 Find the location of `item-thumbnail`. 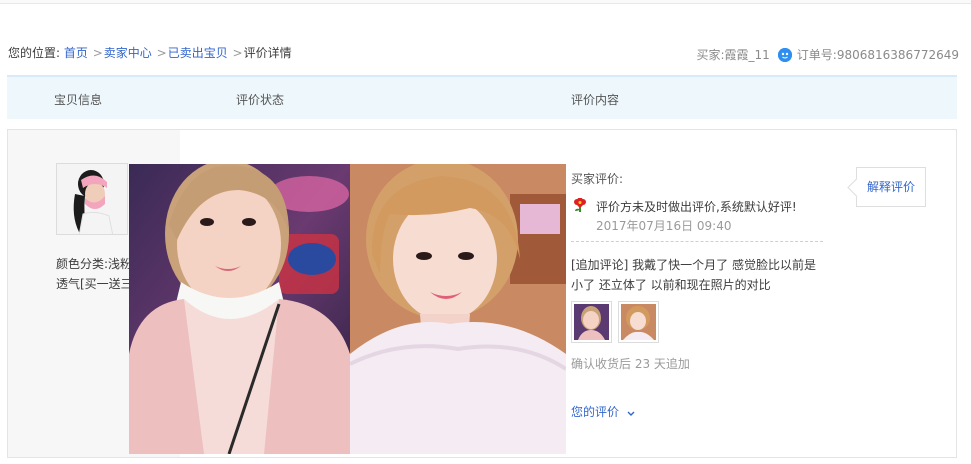

item-thumbnail is located at coordinates (92, 199).